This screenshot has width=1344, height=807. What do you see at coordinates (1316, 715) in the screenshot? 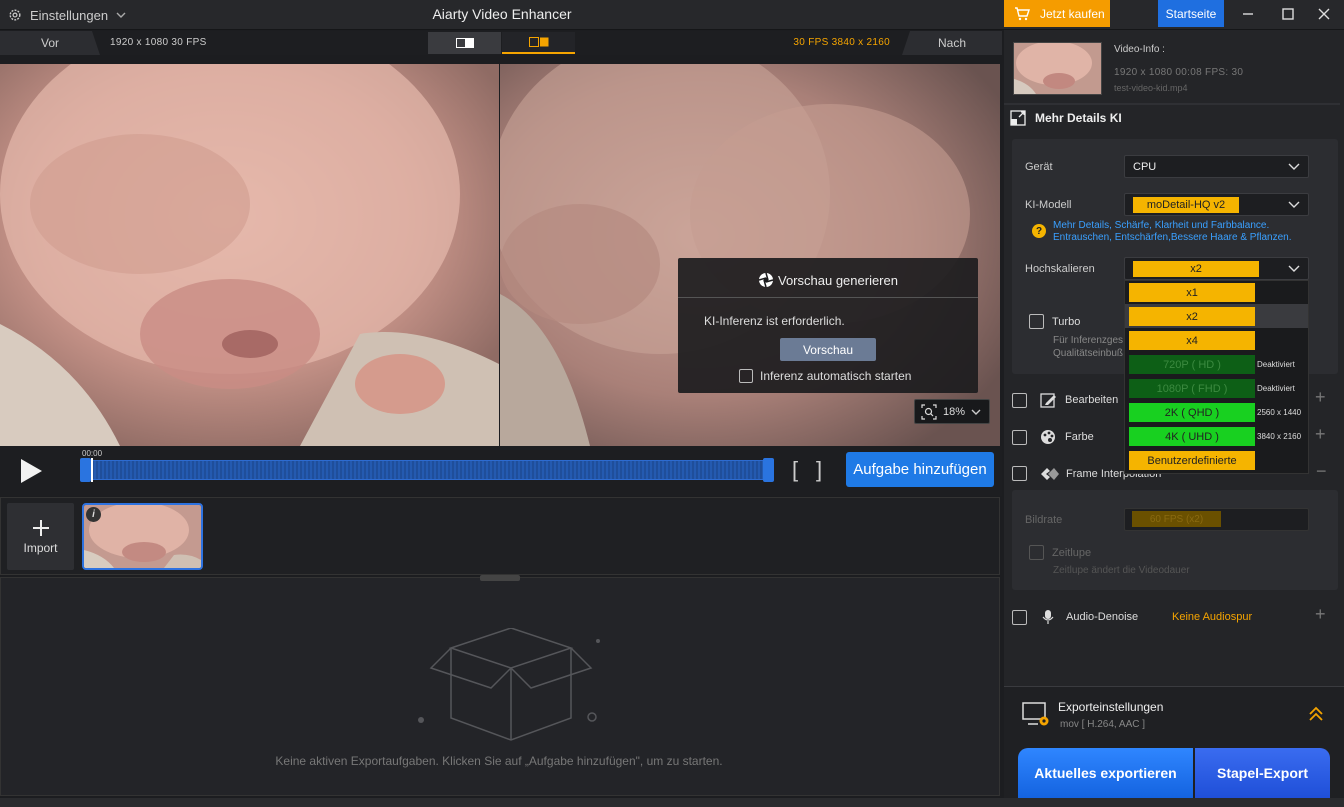
I see `double-chevron-up-icon` at bounding box center [1316, 715].